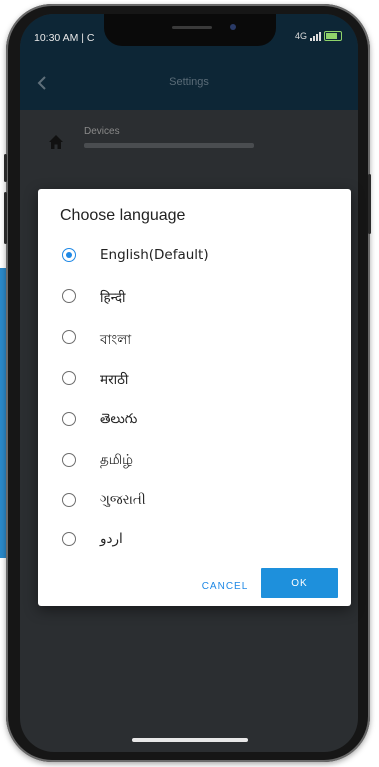  Describe the element at coordinates (5, 168) in the screenshot. I see `phone-volume-up-button` at that location.